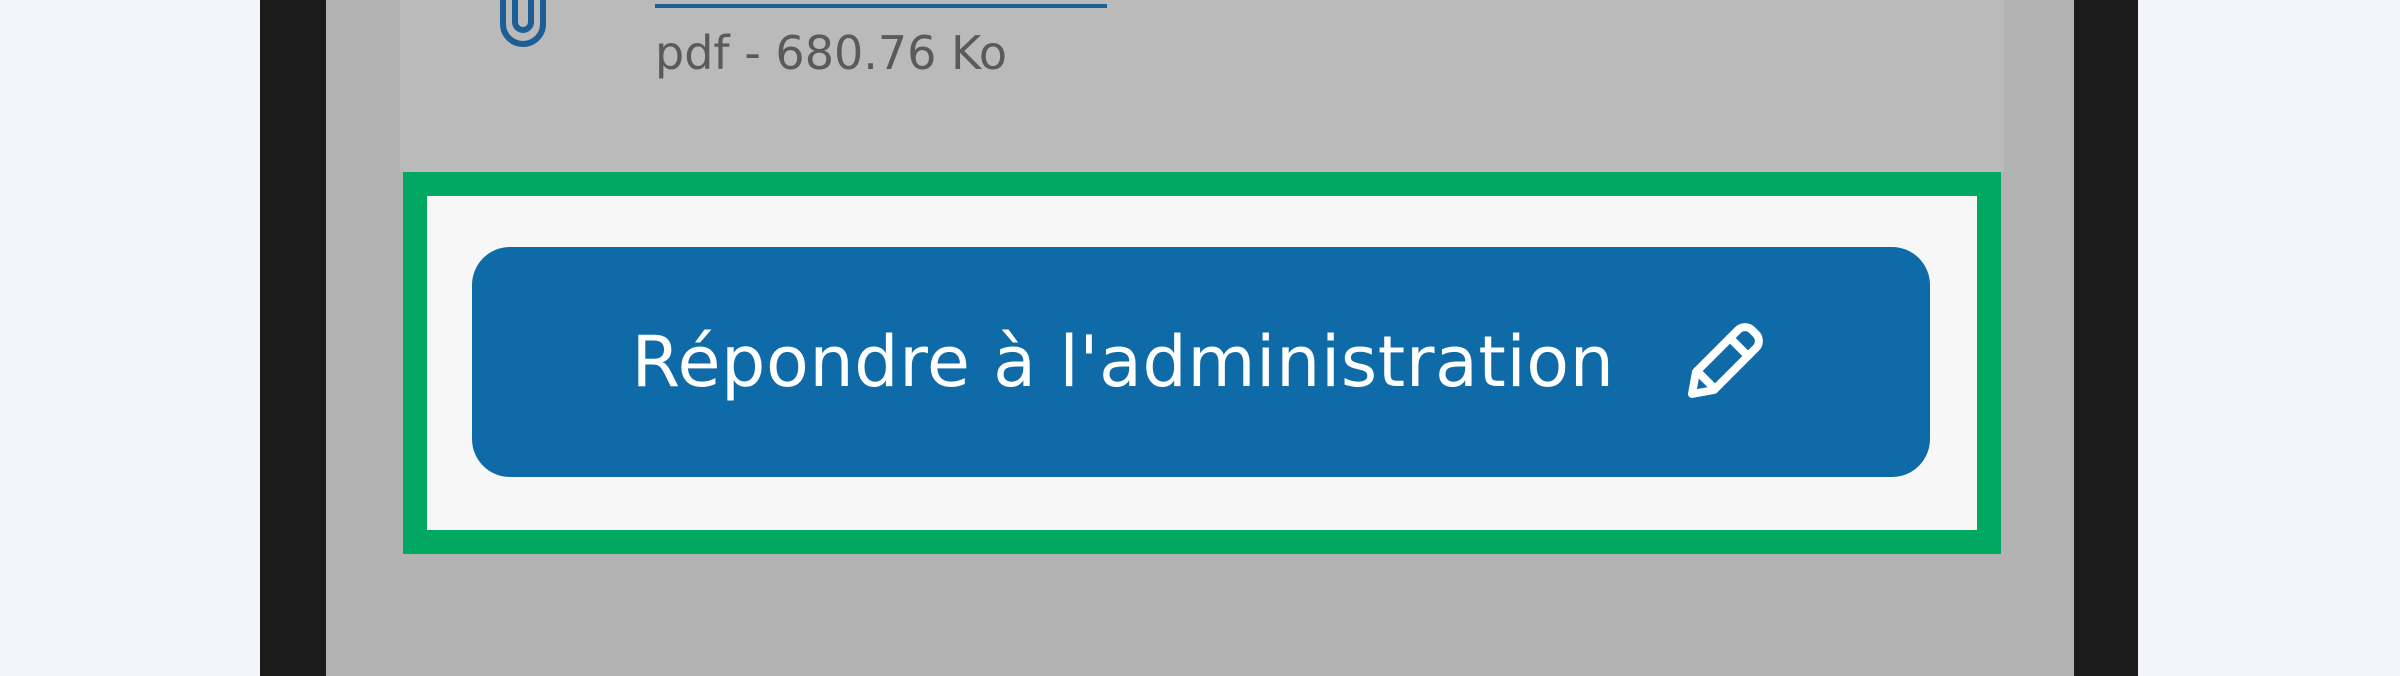  I want to click on paperclip-icon, so click(523, 23).